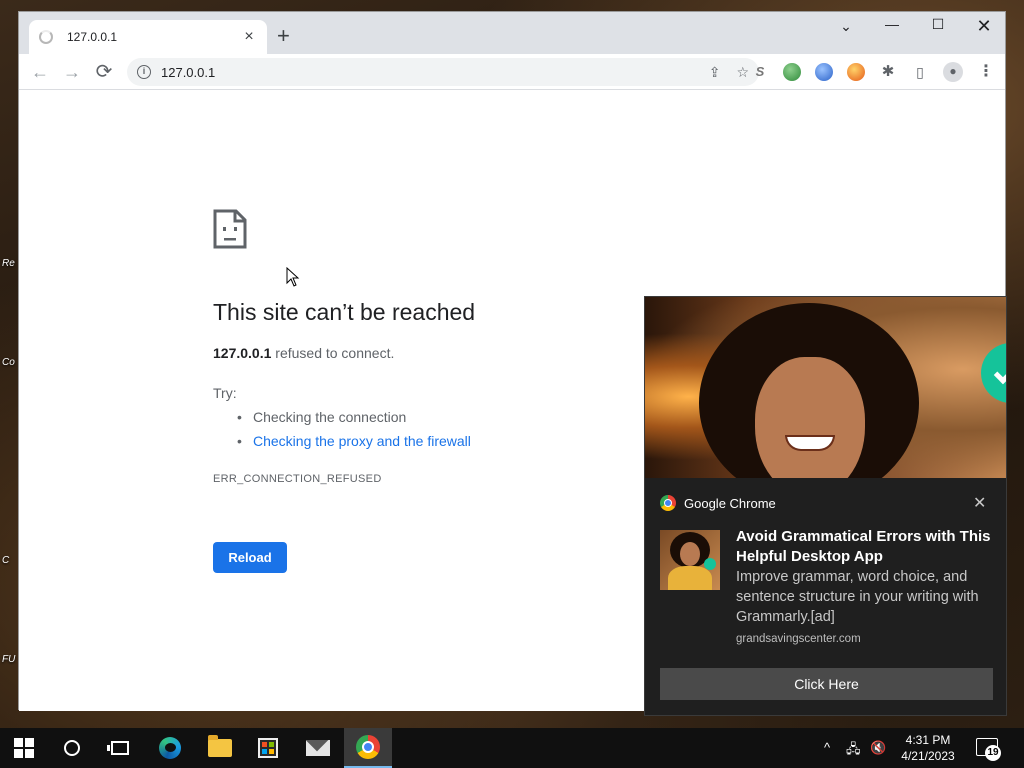 The height and width of the screenshot is (768, 1024). What do you see at coordinates (512, 33) in the screenshot?
I see `title-bar: 127.0.0.1 × + ⌄ — ☐ ✕` at bounding box center [512, 33].